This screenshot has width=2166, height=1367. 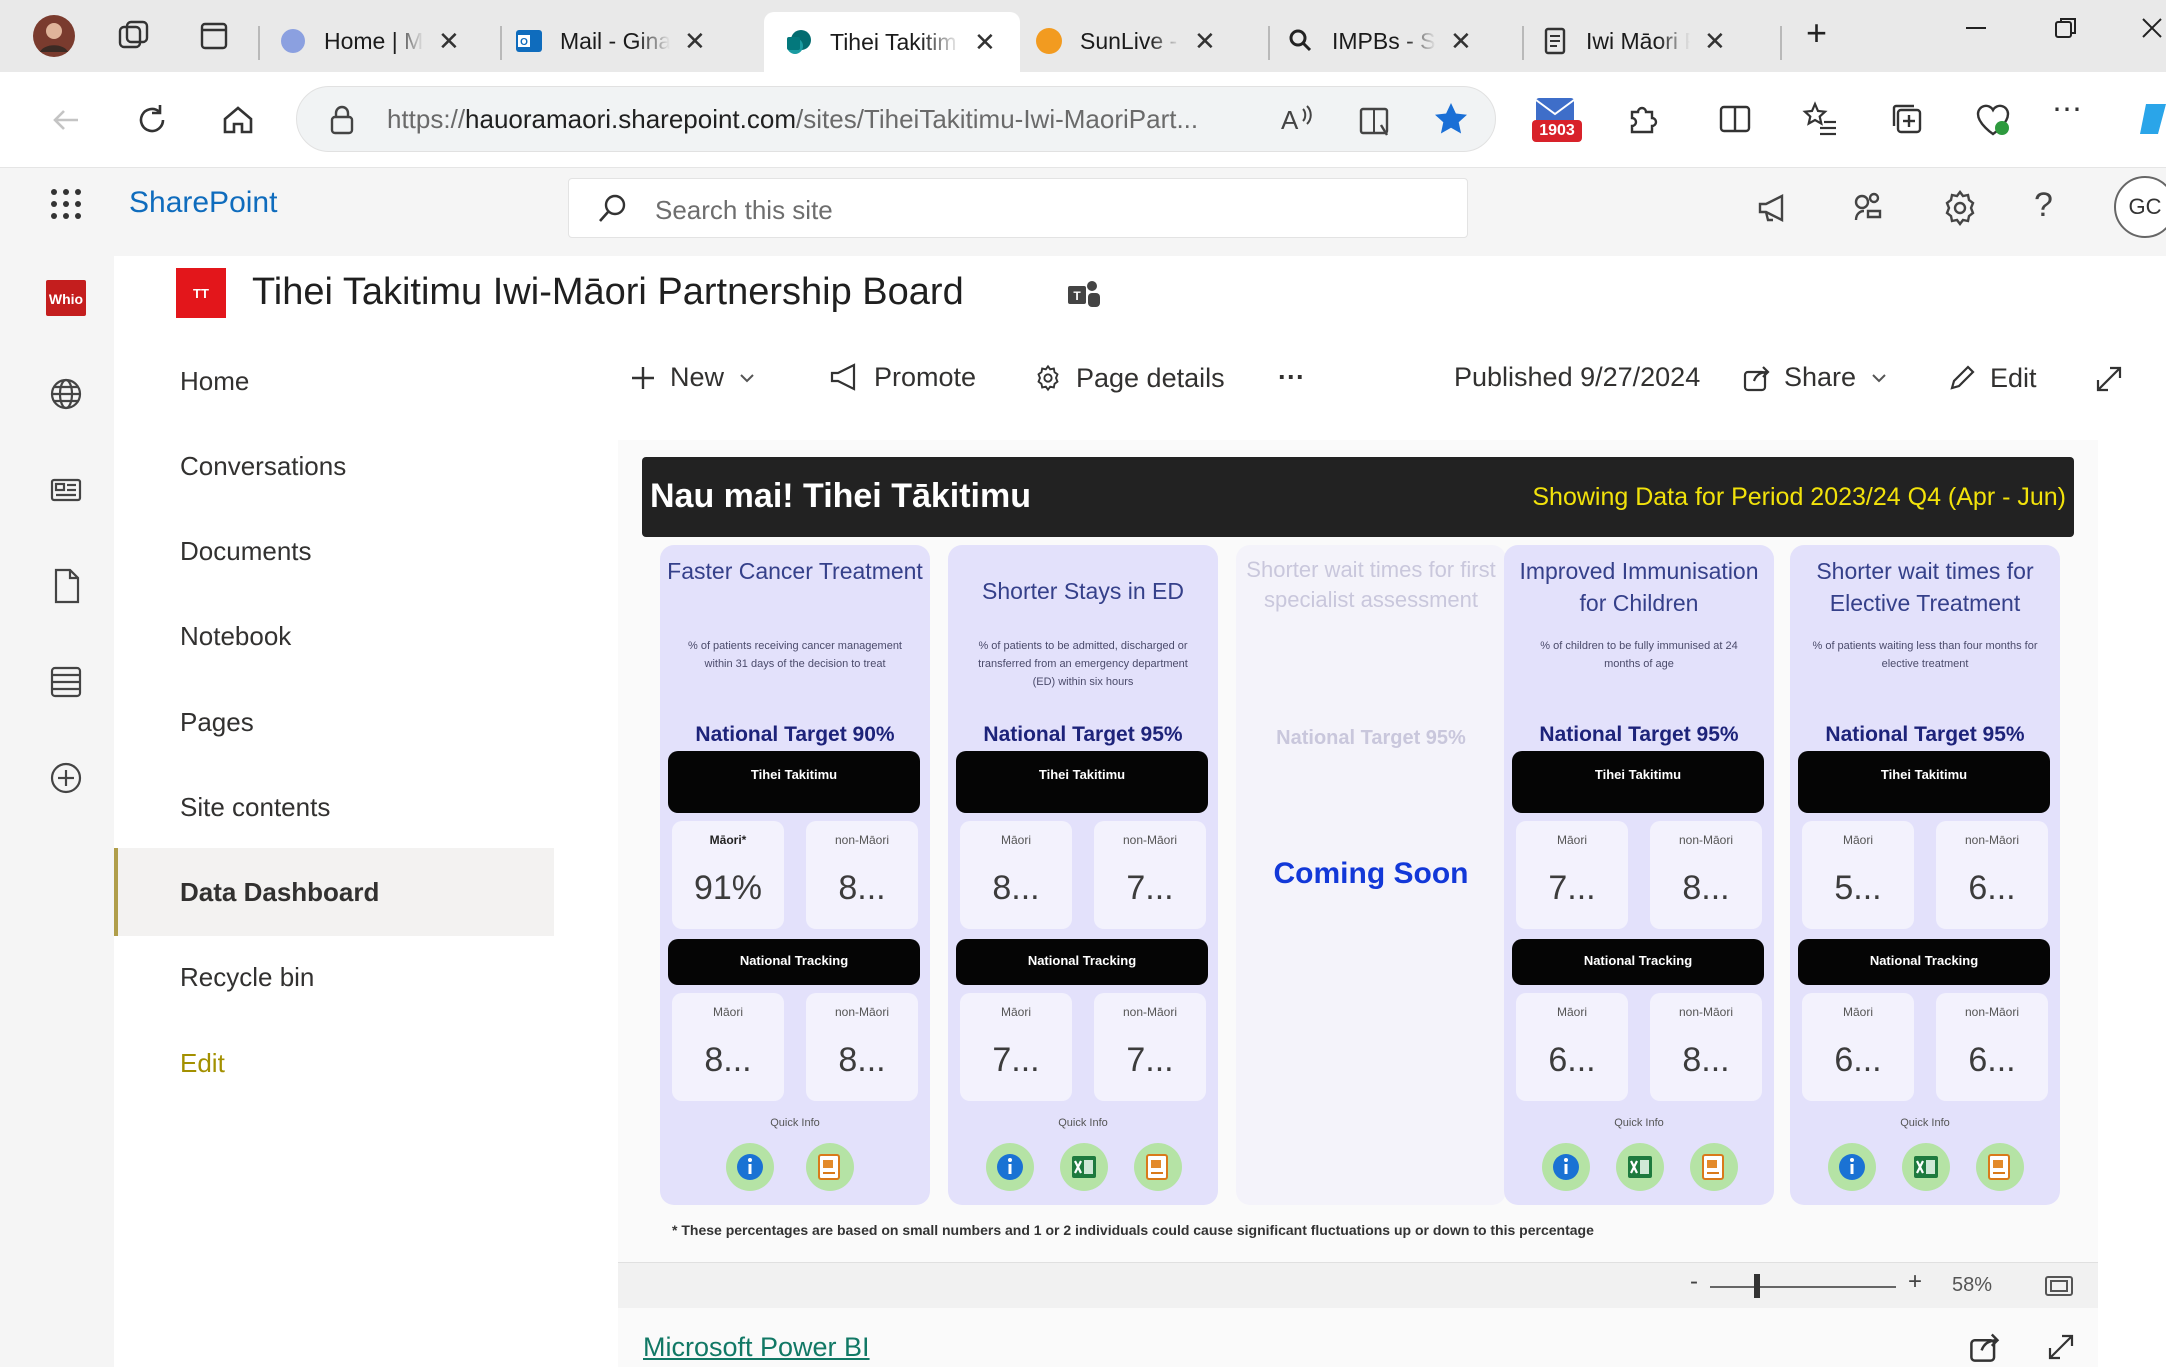 What do you see at coordinates (202, 1063) in the screenshot?
I see `nav-edit-link: Edit` at bounding box center [202, 1063].